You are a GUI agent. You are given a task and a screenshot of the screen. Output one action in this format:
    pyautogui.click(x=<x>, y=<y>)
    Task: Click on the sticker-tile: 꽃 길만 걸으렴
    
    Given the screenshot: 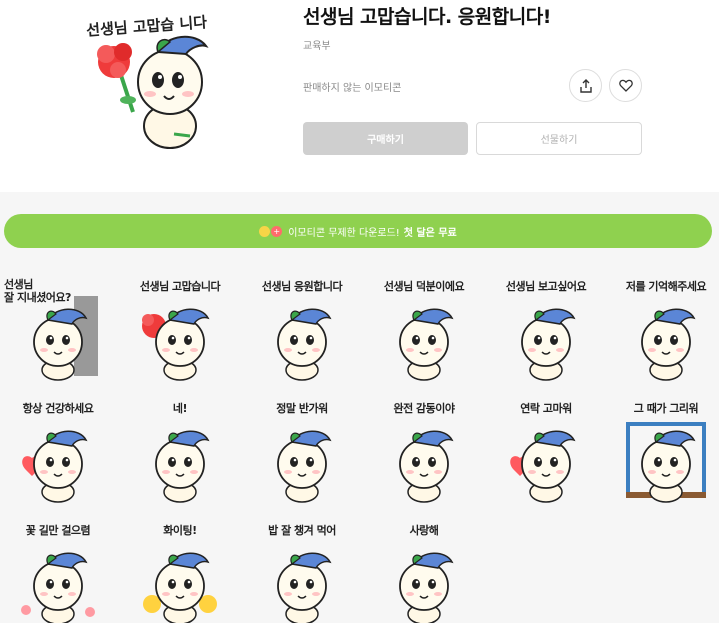 What is the action you would take?
    pyautogui.click(x=58, y=572)
    